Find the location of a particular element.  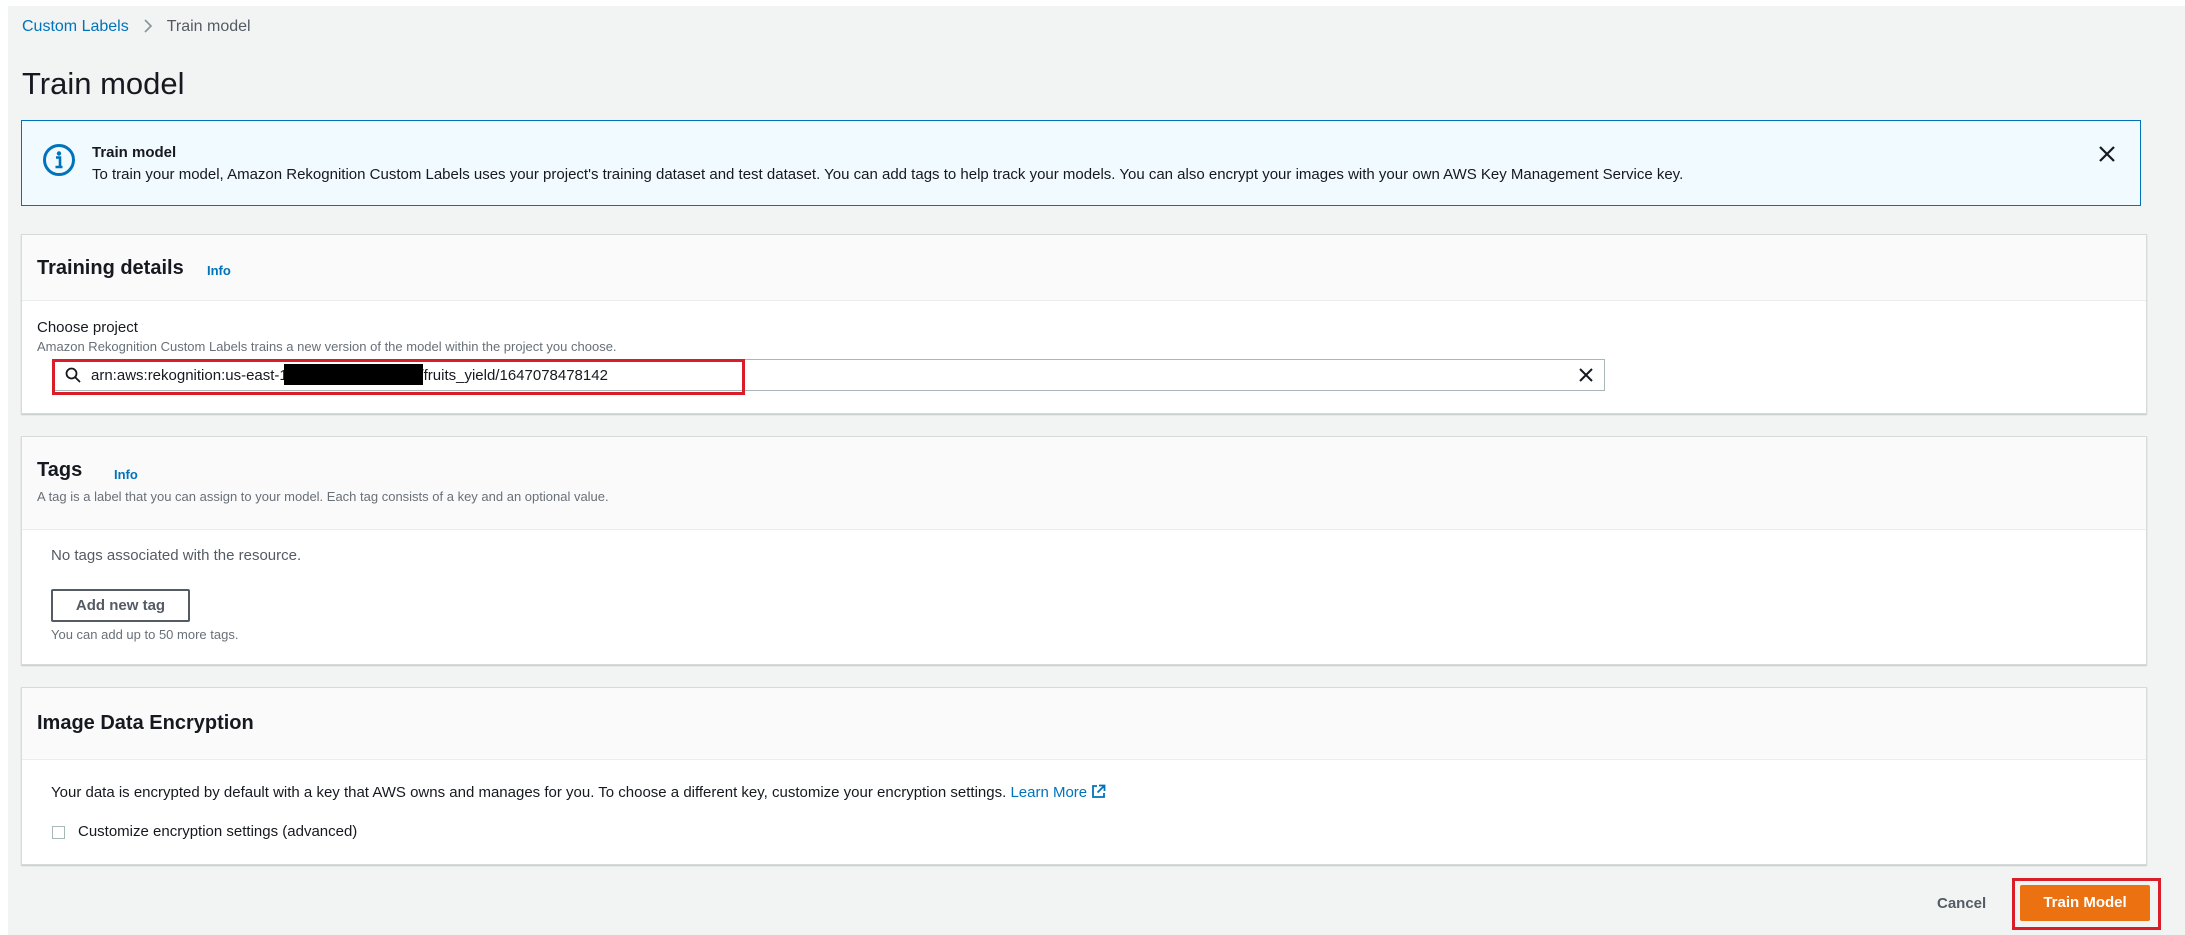

tags-info-link: Info is located at coordinates (126, 474).